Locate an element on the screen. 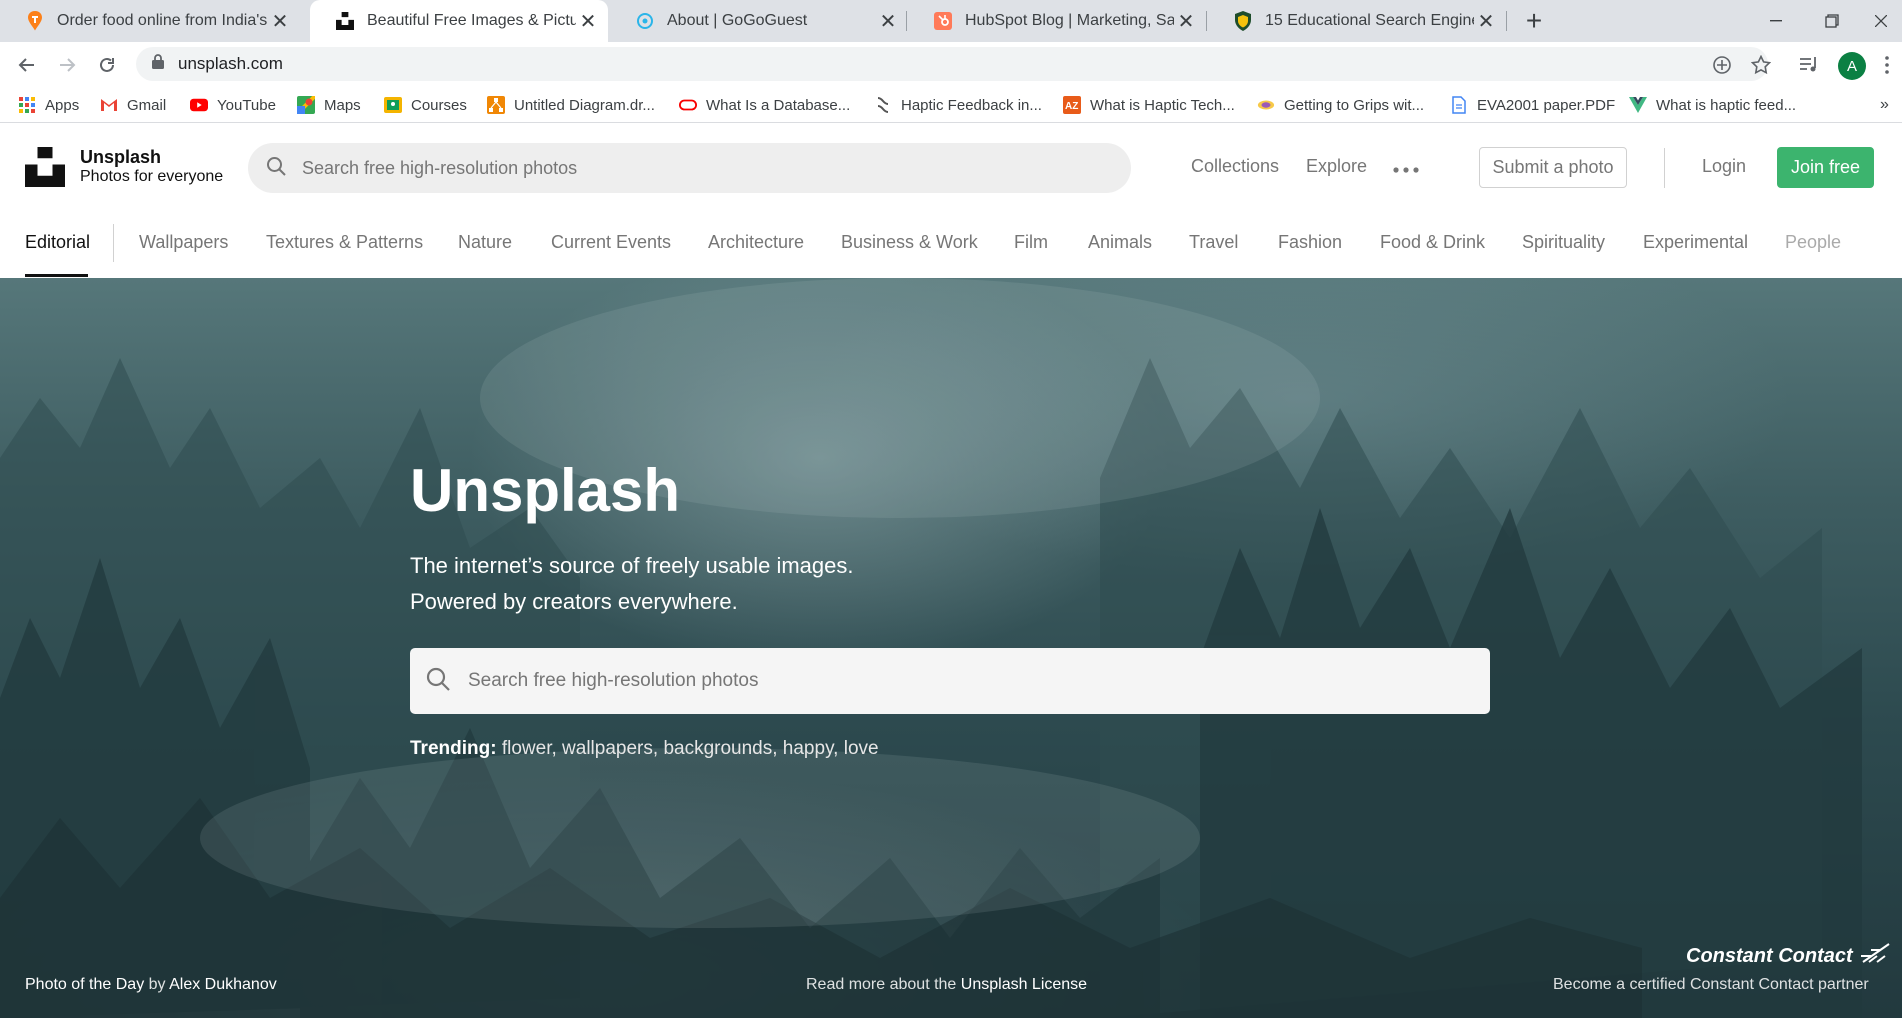 The image size is (1902, 1018). bookmark-label: EVA2001 paper.PDF is located at coordinates (1546, 105).